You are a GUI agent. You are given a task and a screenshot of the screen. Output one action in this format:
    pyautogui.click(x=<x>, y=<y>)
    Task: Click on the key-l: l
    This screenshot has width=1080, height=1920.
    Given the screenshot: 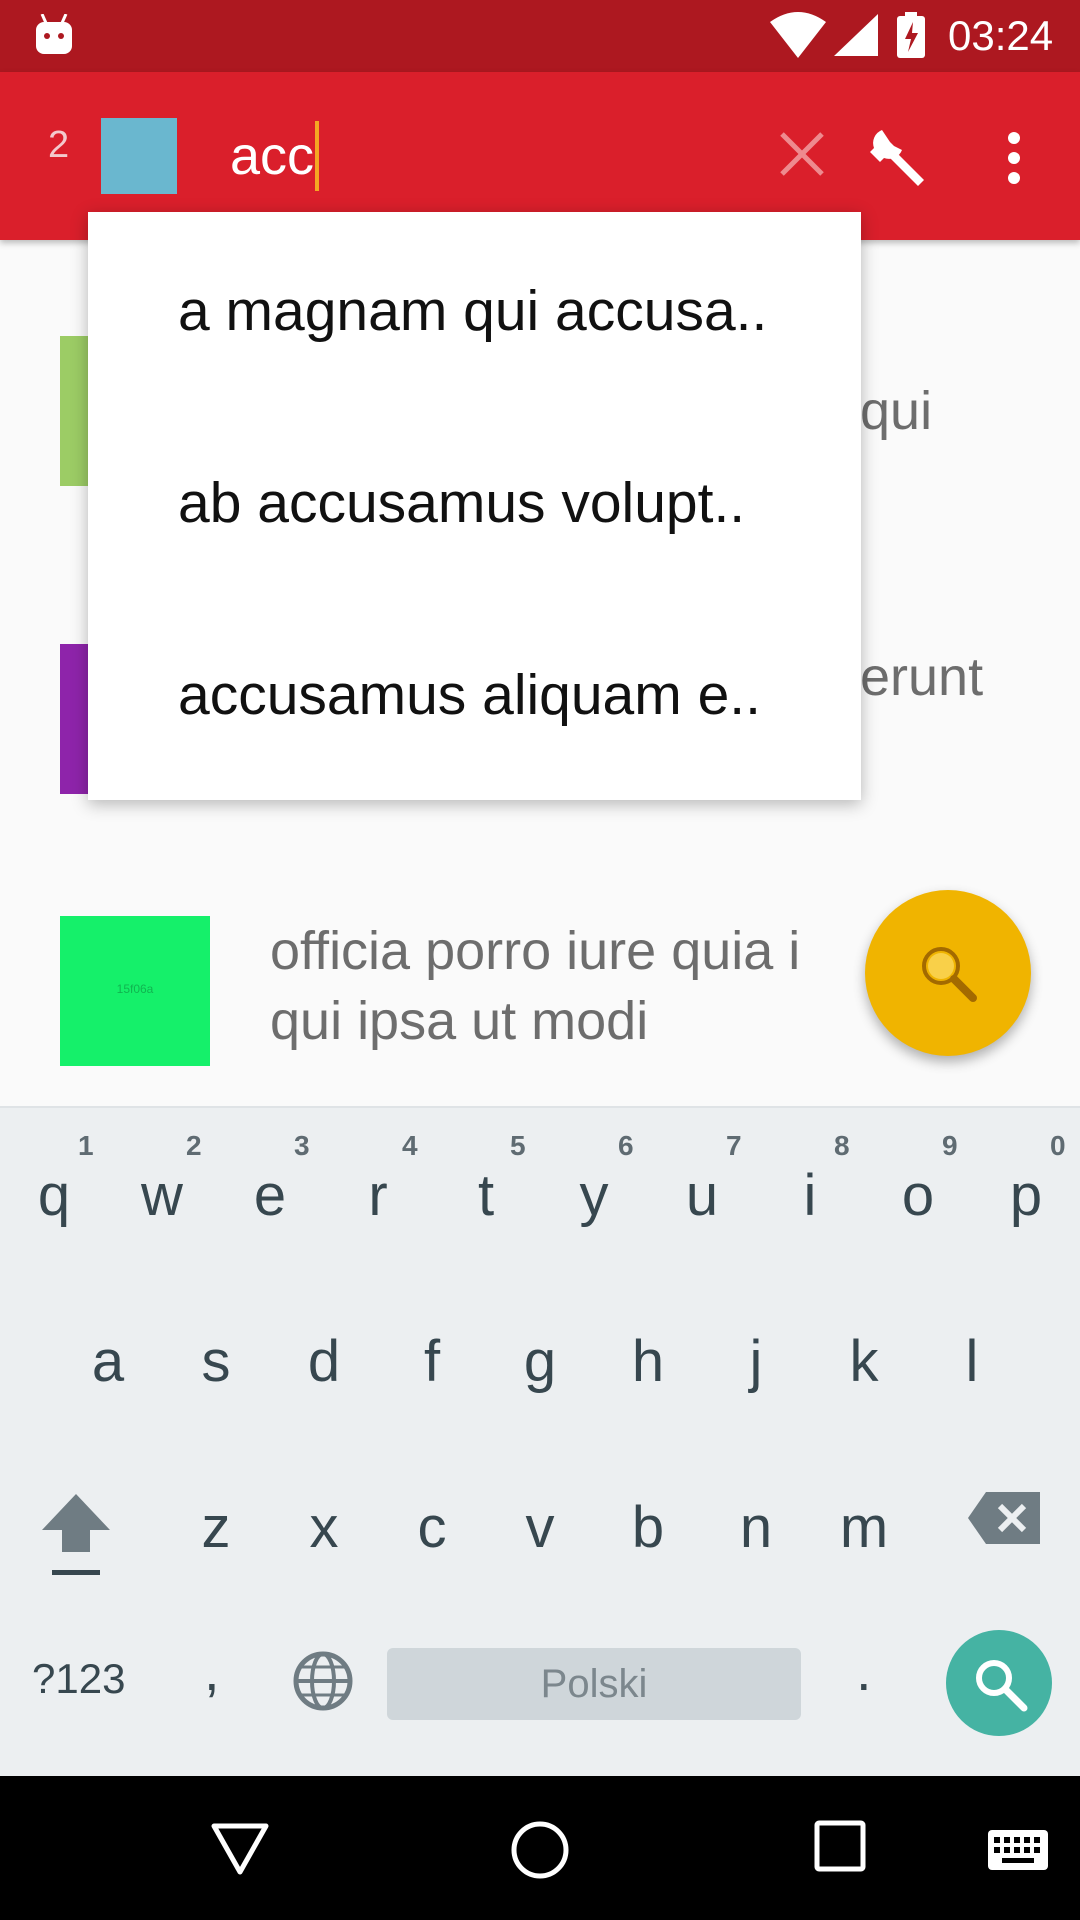 What is the action you would take?
    pyautogui.click(x=972, y=1361)
    